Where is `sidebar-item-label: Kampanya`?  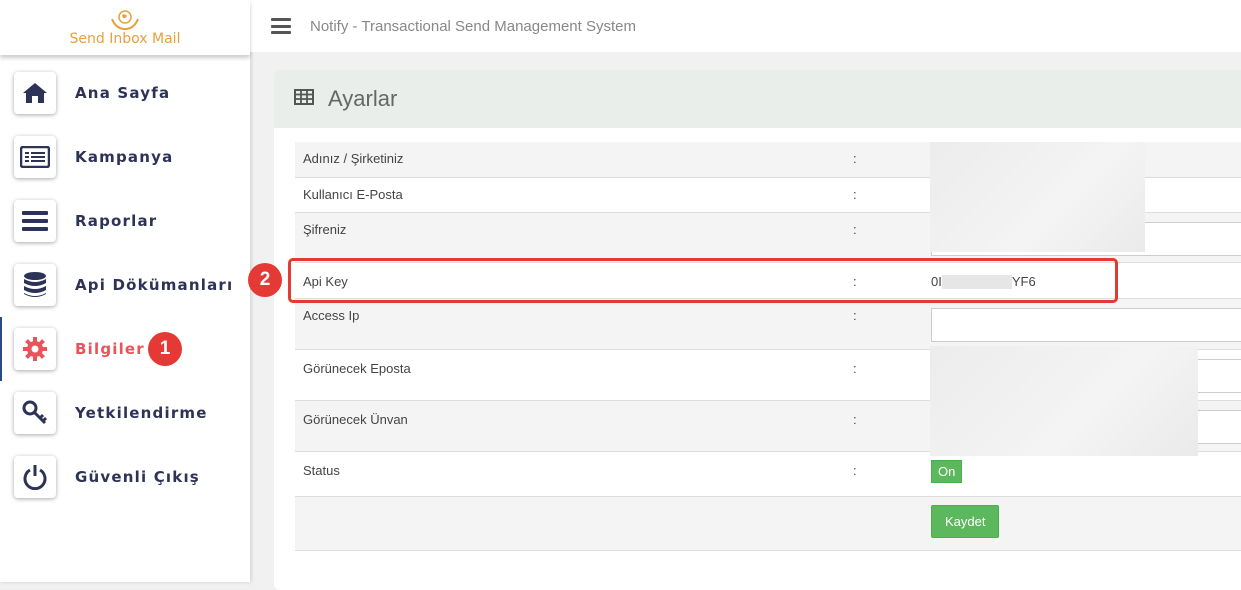
sidebar-item-label: Kampanya is located at coordinates (124, 157).